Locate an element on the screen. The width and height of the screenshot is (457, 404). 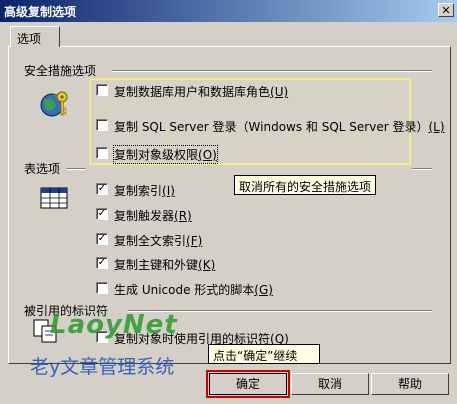
close-icon: ✕ is located at coordinates (446, 10).